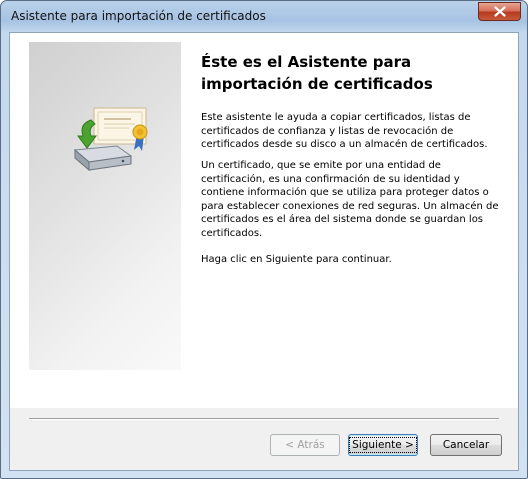  I want to click on close-icon, so click(499, 11).